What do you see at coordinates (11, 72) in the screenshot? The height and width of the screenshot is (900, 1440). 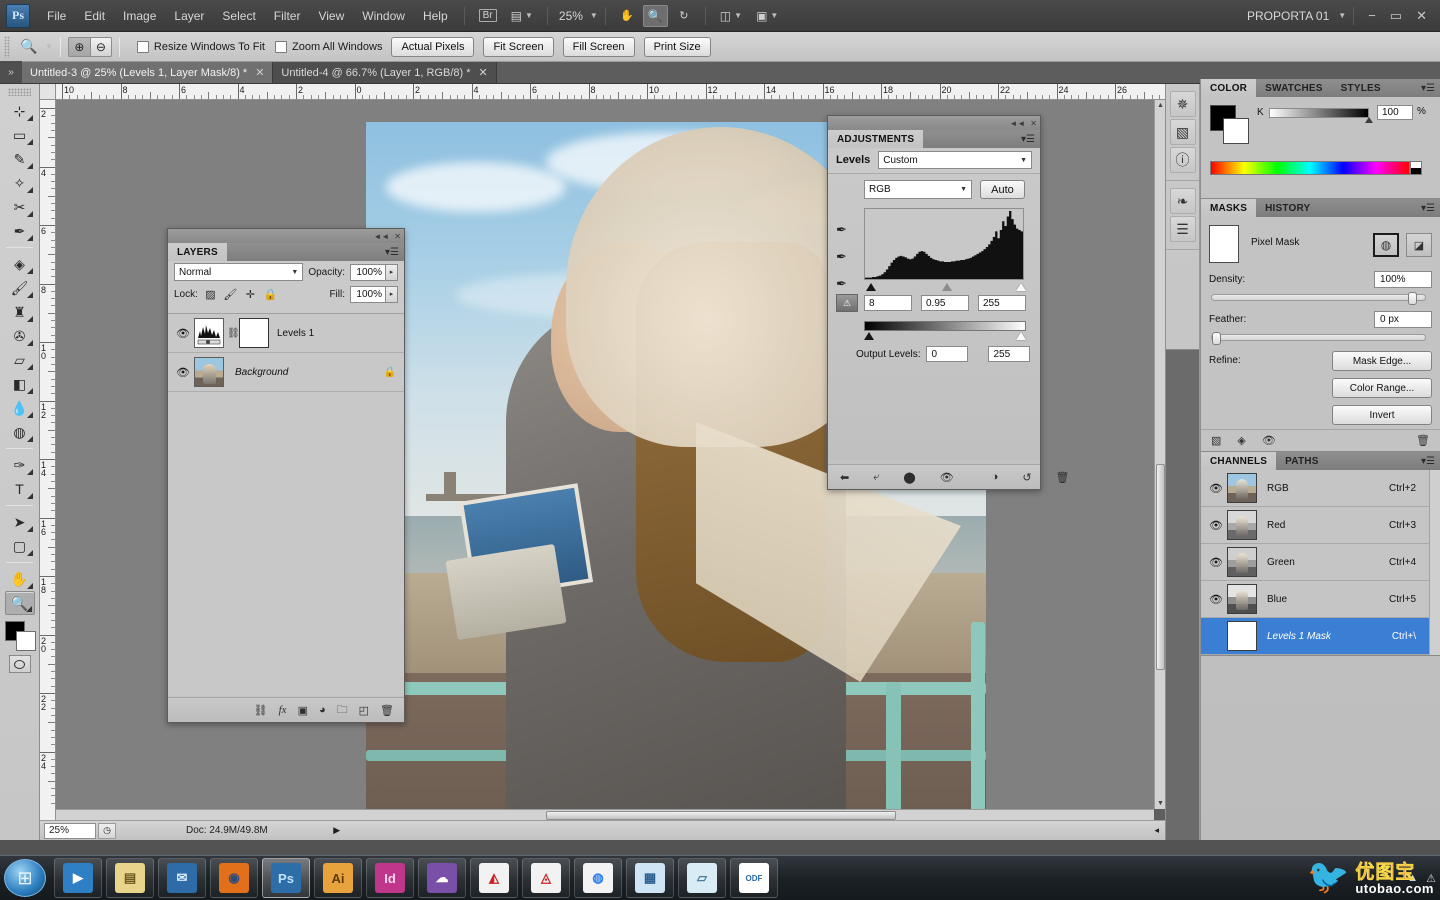 I see `tab-bar-expand-icon: »` at bounding box center [11, 72].